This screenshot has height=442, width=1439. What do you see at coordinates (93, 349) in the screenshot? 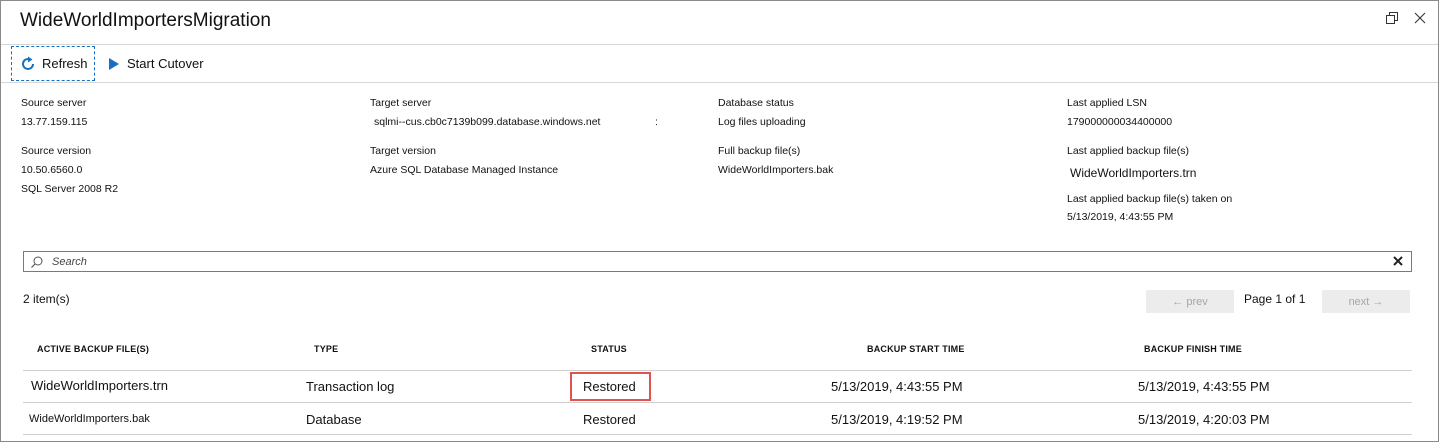
I see `column-header-file: ACTIVE BACKUP FILE(S)` at bounding box center [93, 349].